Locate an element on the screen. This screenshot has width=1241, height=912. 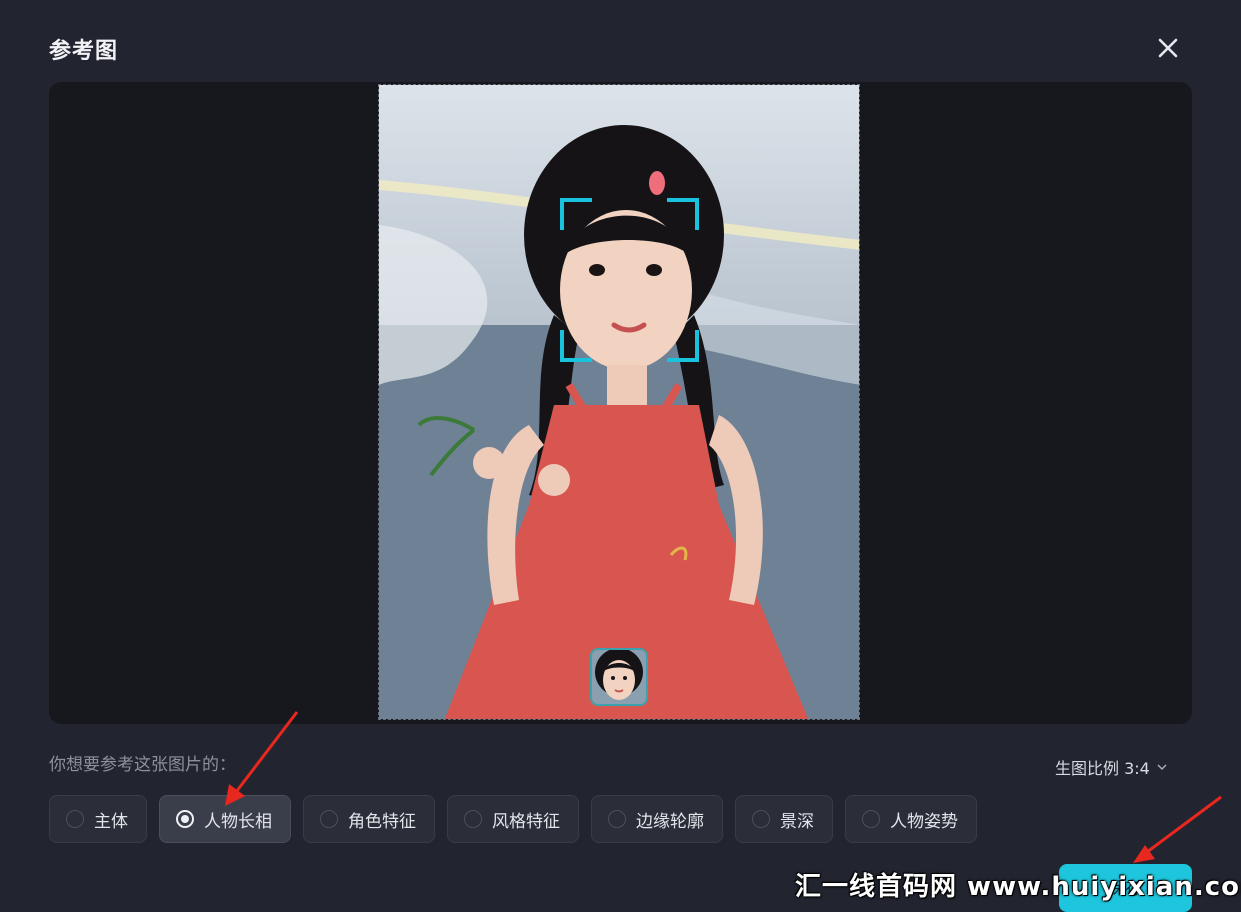
option-depth-of-field: 景深 is located at coordinates (784, 819).